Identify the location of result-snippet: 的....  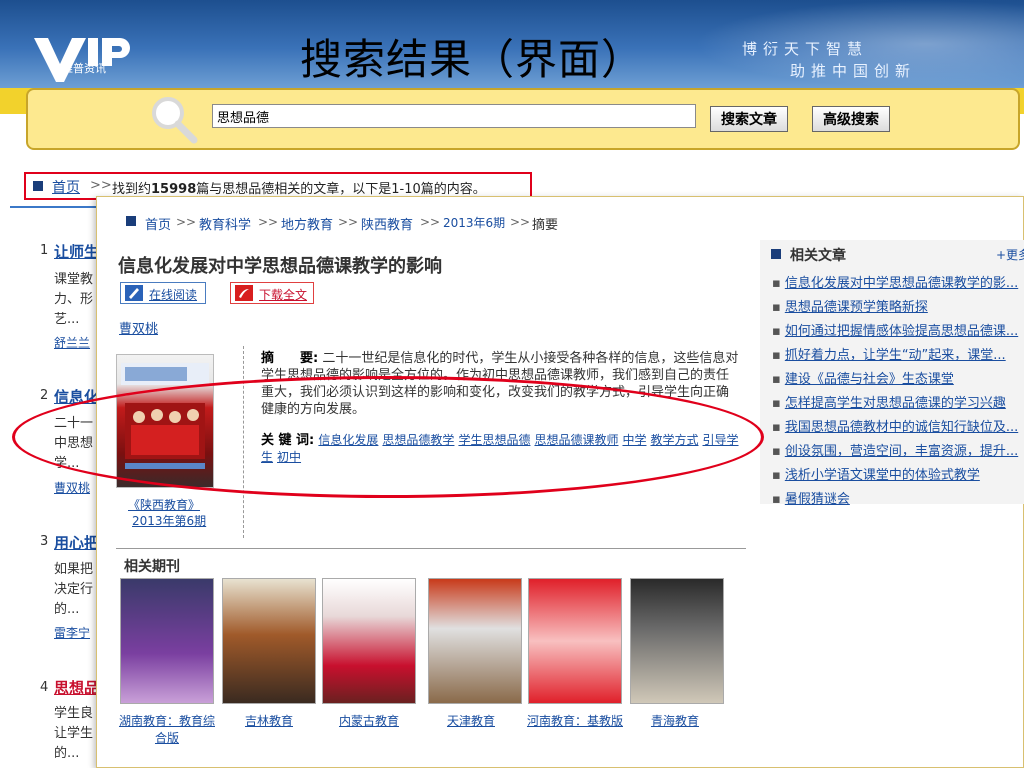
(67, 753).